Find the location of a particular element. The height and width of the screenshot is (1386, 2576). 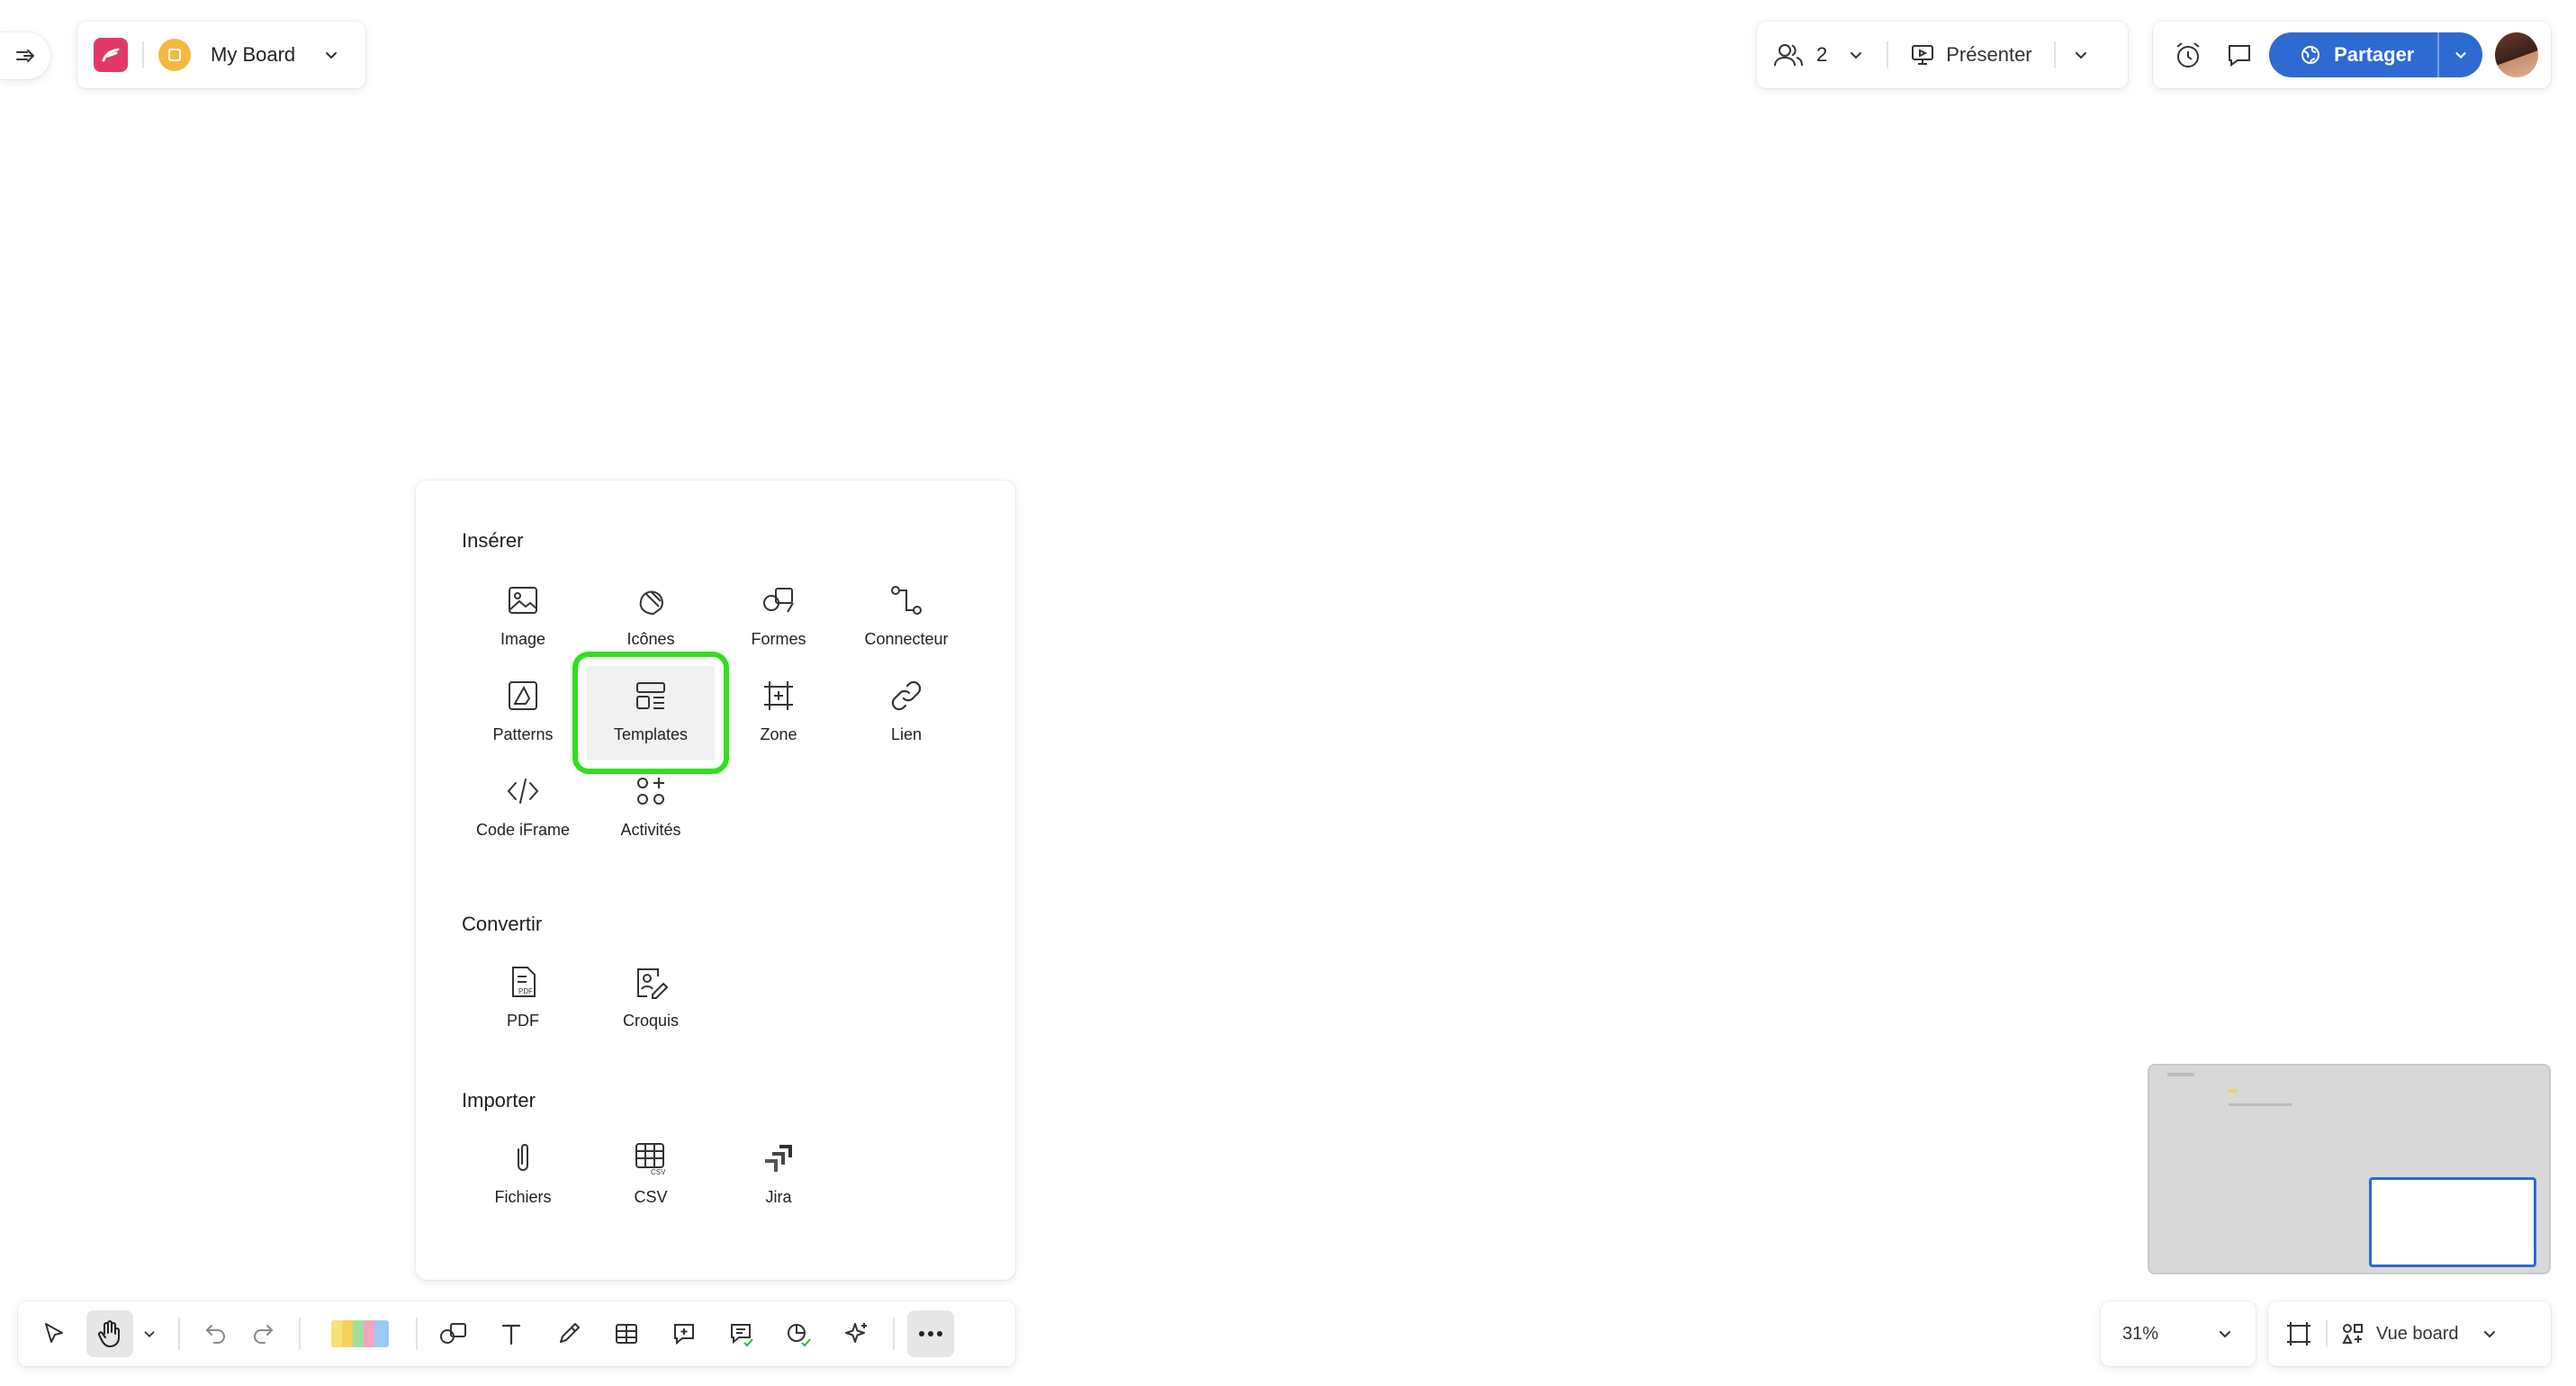

insert-image-button: Image is located at coordinates (523, 617).